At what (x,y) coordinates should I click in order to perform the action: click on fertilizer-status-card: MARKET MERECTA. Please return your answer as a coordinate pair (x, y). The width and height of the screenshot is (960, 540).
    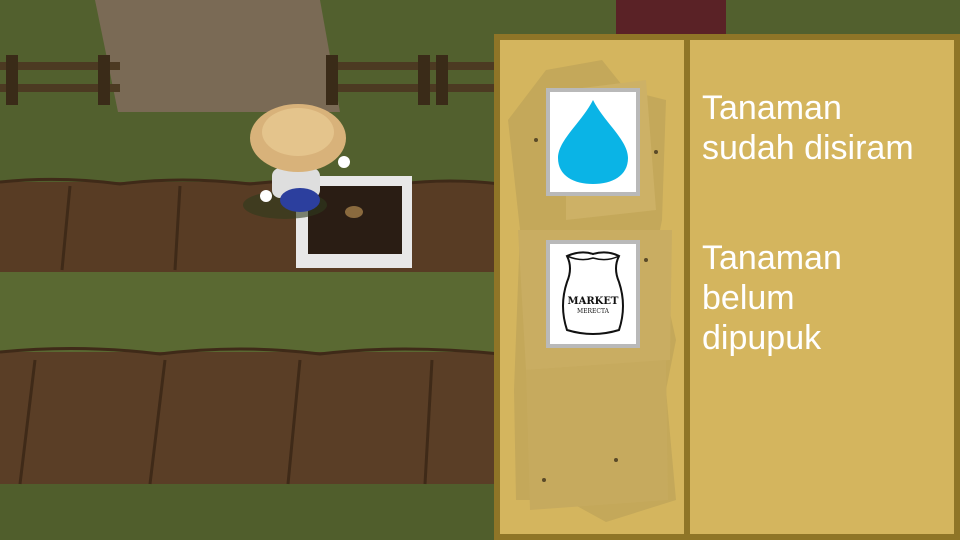
    Looking at the image, I should click on (593, 294).